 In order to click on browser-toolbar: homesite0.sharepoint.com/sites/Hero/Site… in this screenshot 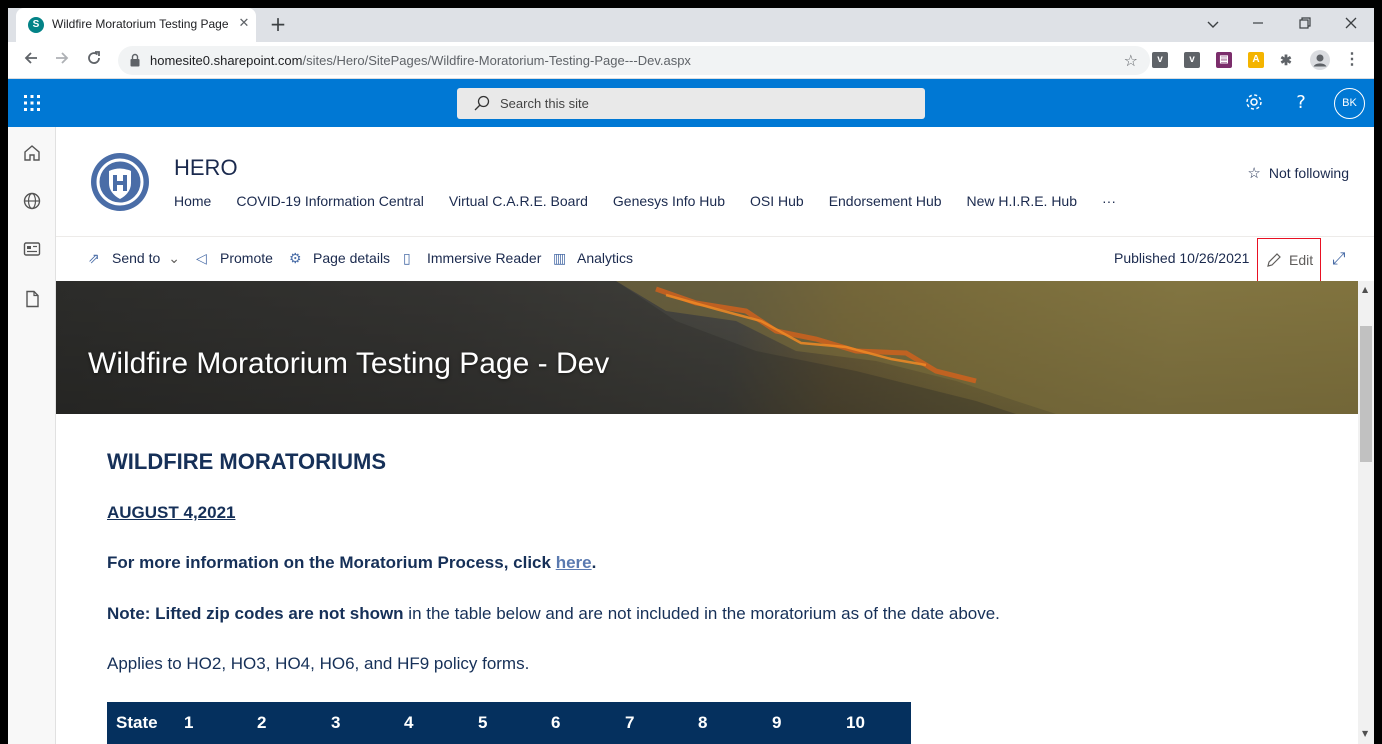, I will do `click(691, 60)`.